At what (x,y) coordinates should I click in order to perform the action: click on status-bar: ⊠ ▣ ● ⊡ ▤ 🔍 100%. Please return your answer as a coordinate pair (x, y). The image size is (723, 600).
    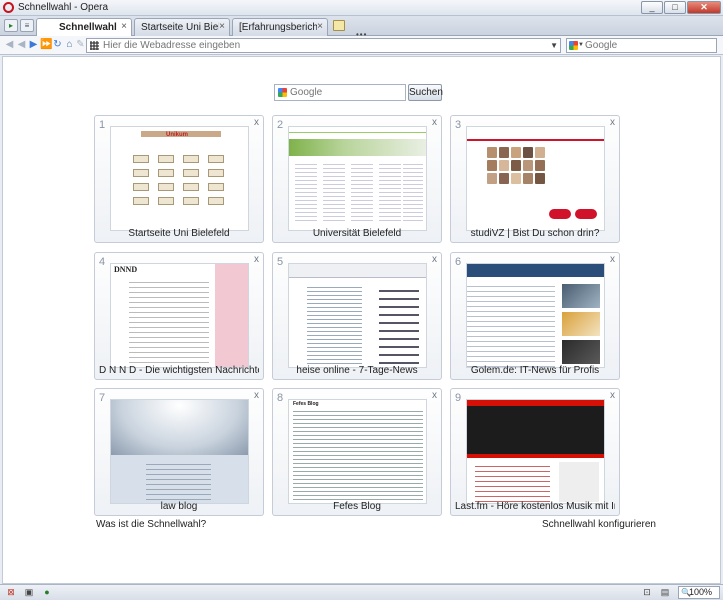
    Looking at the image, I should click on (361, 592).